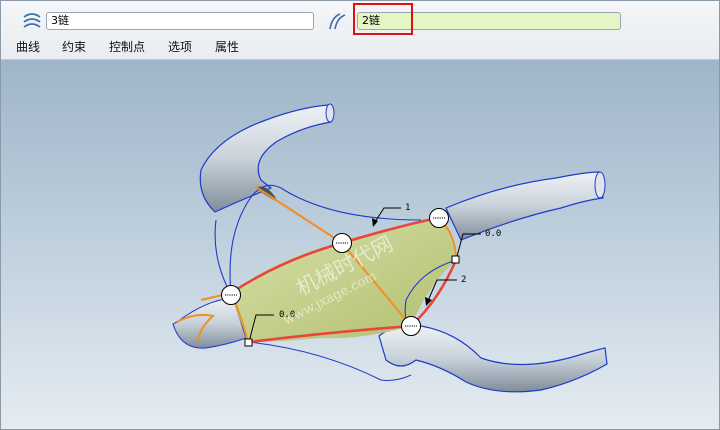 The width and height of the screenshot is (720, 430). I want to click on curve-chain-icon, so click(32, 21).